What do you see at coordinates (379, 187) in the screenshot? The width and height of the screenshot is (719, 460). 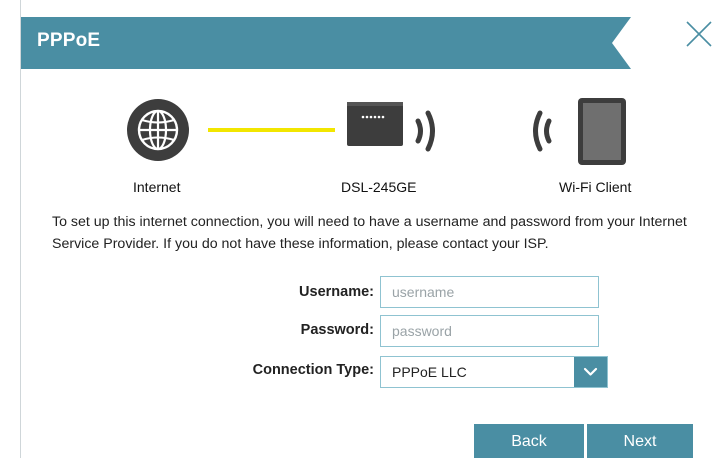 I see `device-label-modem: DSL-245GE` at bounding box center [379, 187].